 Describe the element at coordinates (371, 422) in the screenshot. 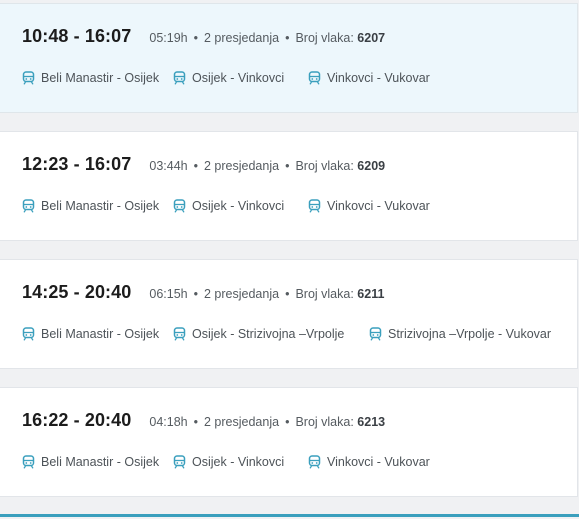

I see `train-number: 6213` at that location.